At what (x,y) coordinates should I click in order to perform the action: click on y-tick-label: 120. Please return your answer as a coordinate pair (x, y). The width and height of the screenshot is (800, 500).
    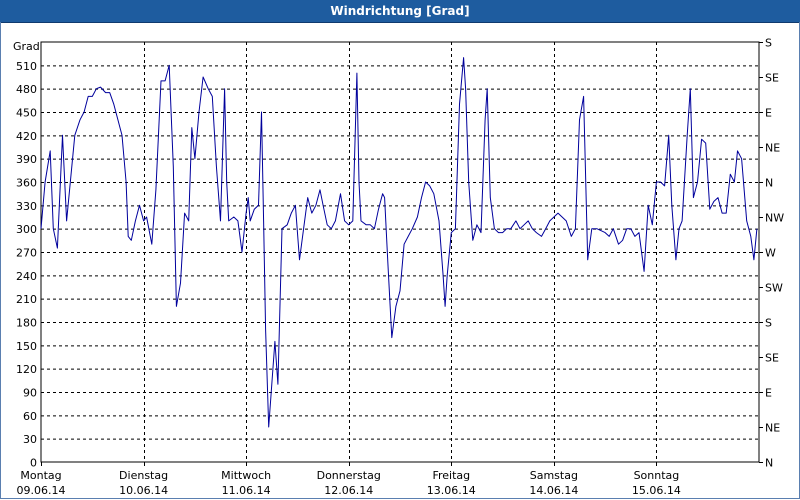
    Looking at the image, I should click on (26, 369).